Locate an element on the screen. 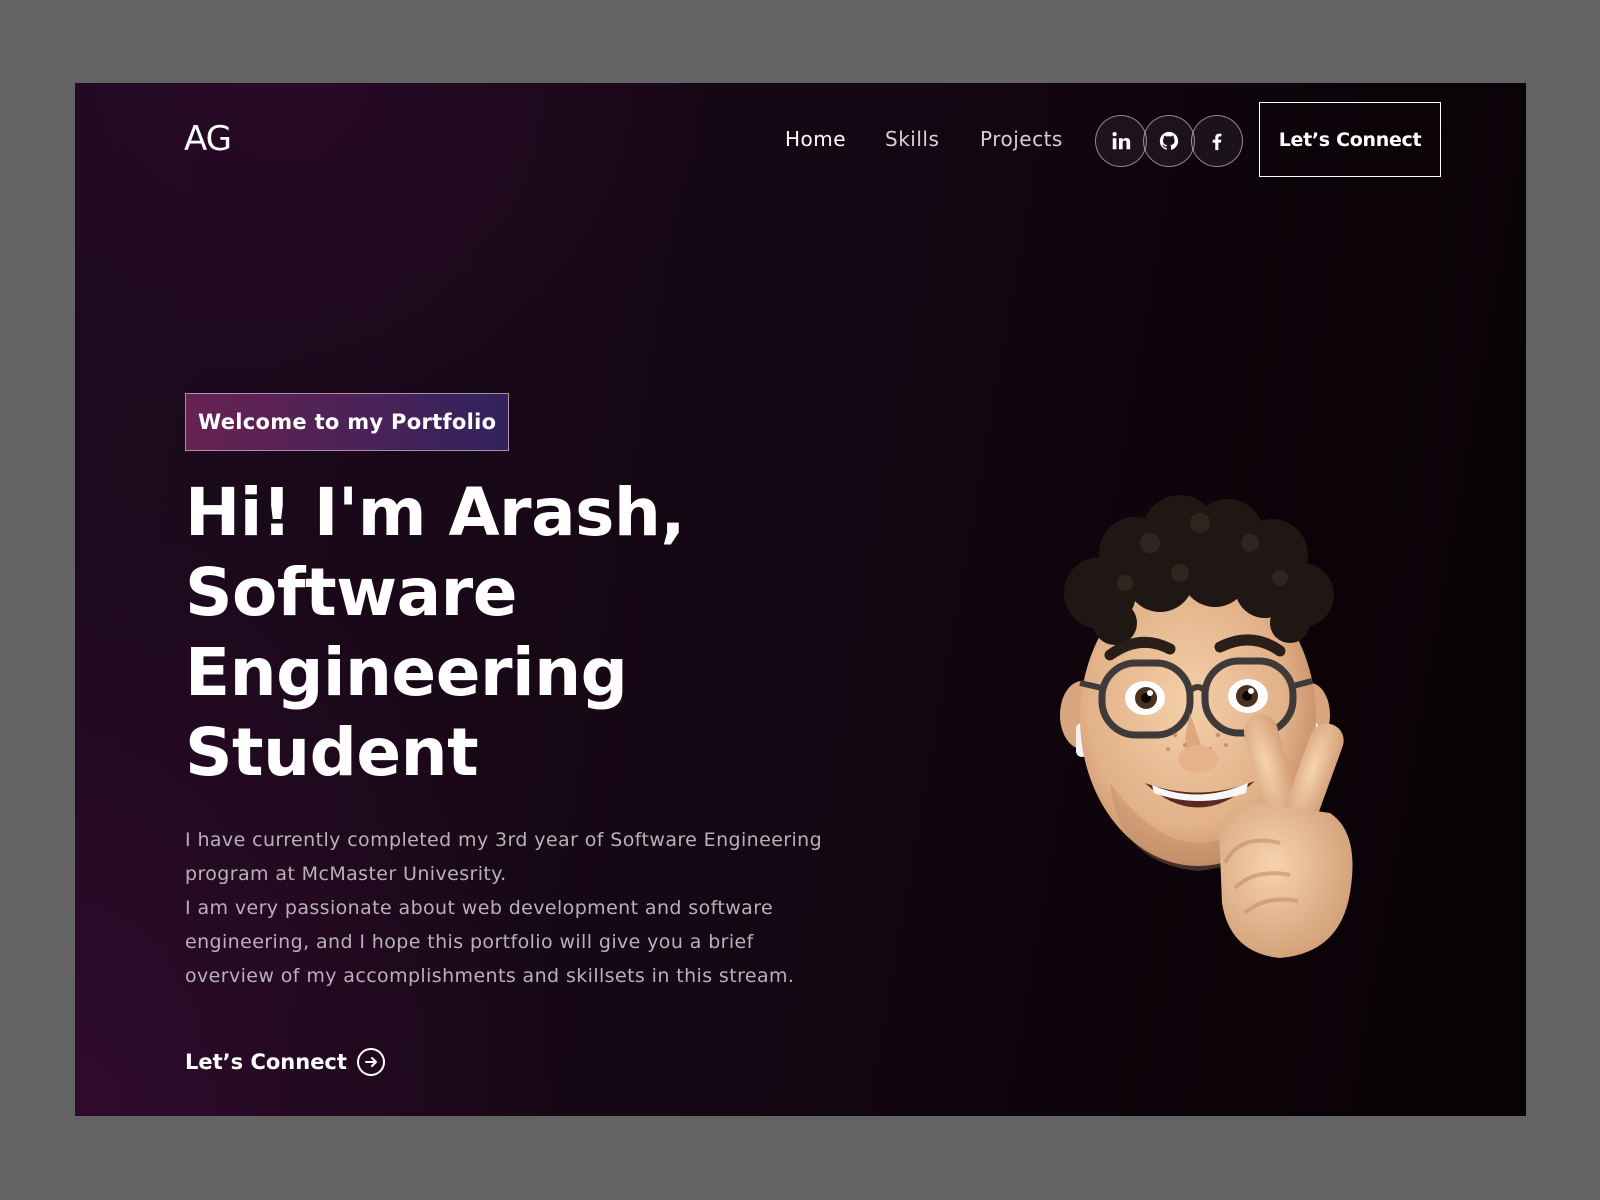  headline-line: Engineering is located at coordinates (406, 672).